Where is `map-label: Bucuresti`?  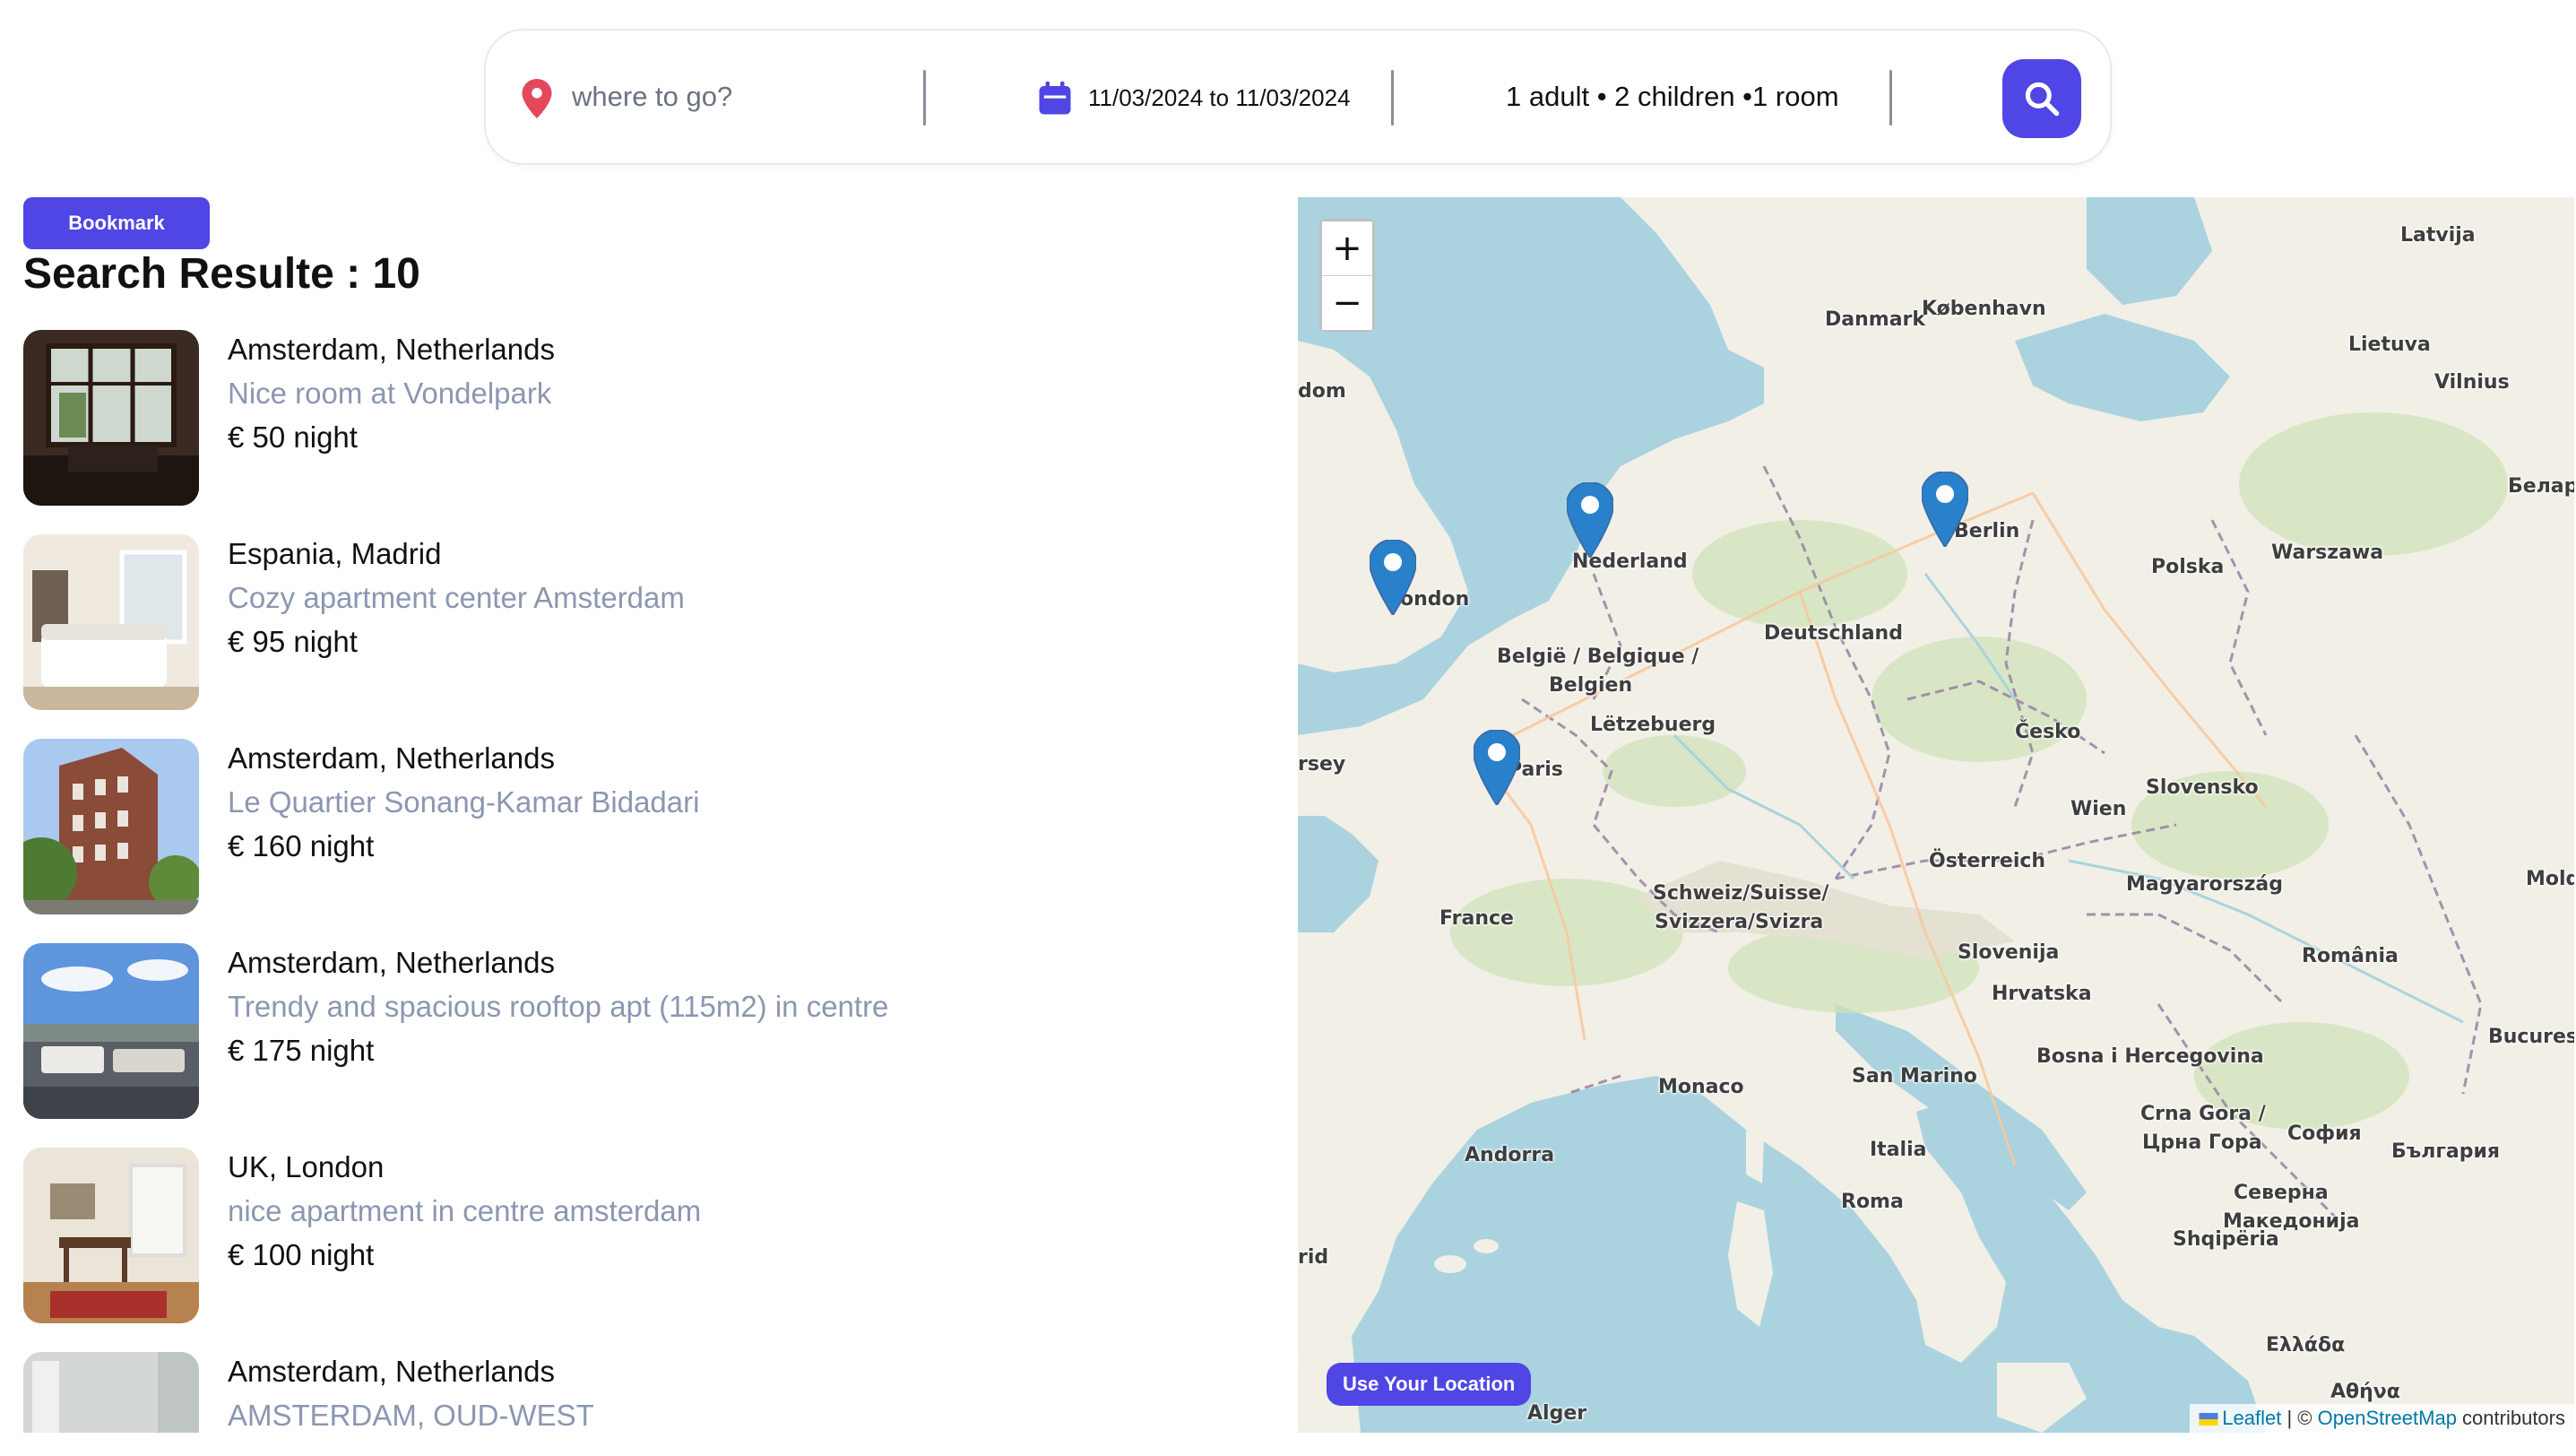
map-label: Bucuresti is located at coordinates (2531, 1037).